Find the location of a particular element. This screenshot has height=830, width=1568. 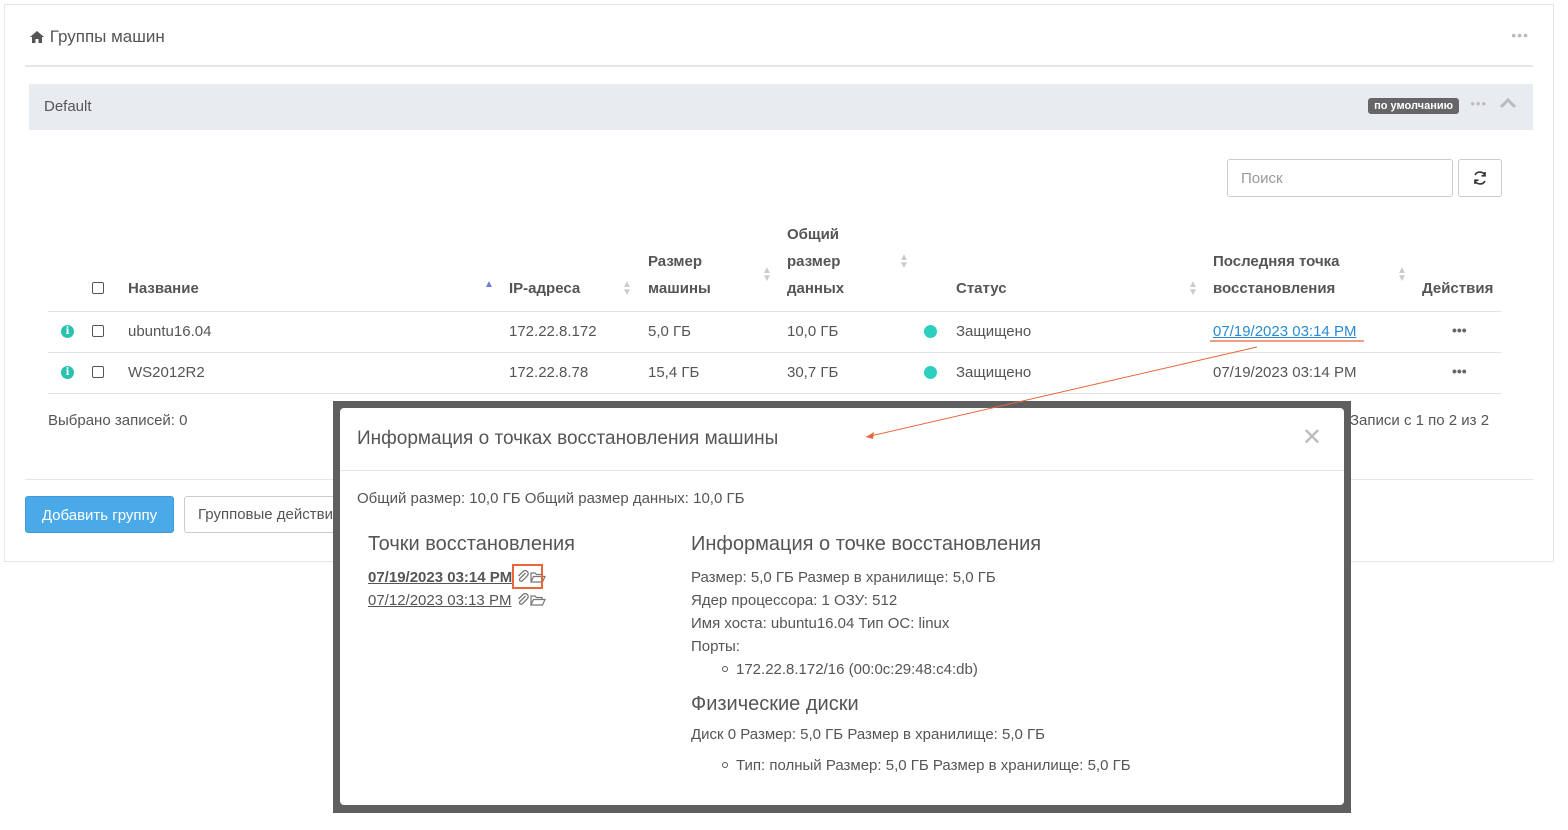

port-item: 172.22.8.172/16 (00:0c:29:48:c4:db) is located at coordinates (850, 669).